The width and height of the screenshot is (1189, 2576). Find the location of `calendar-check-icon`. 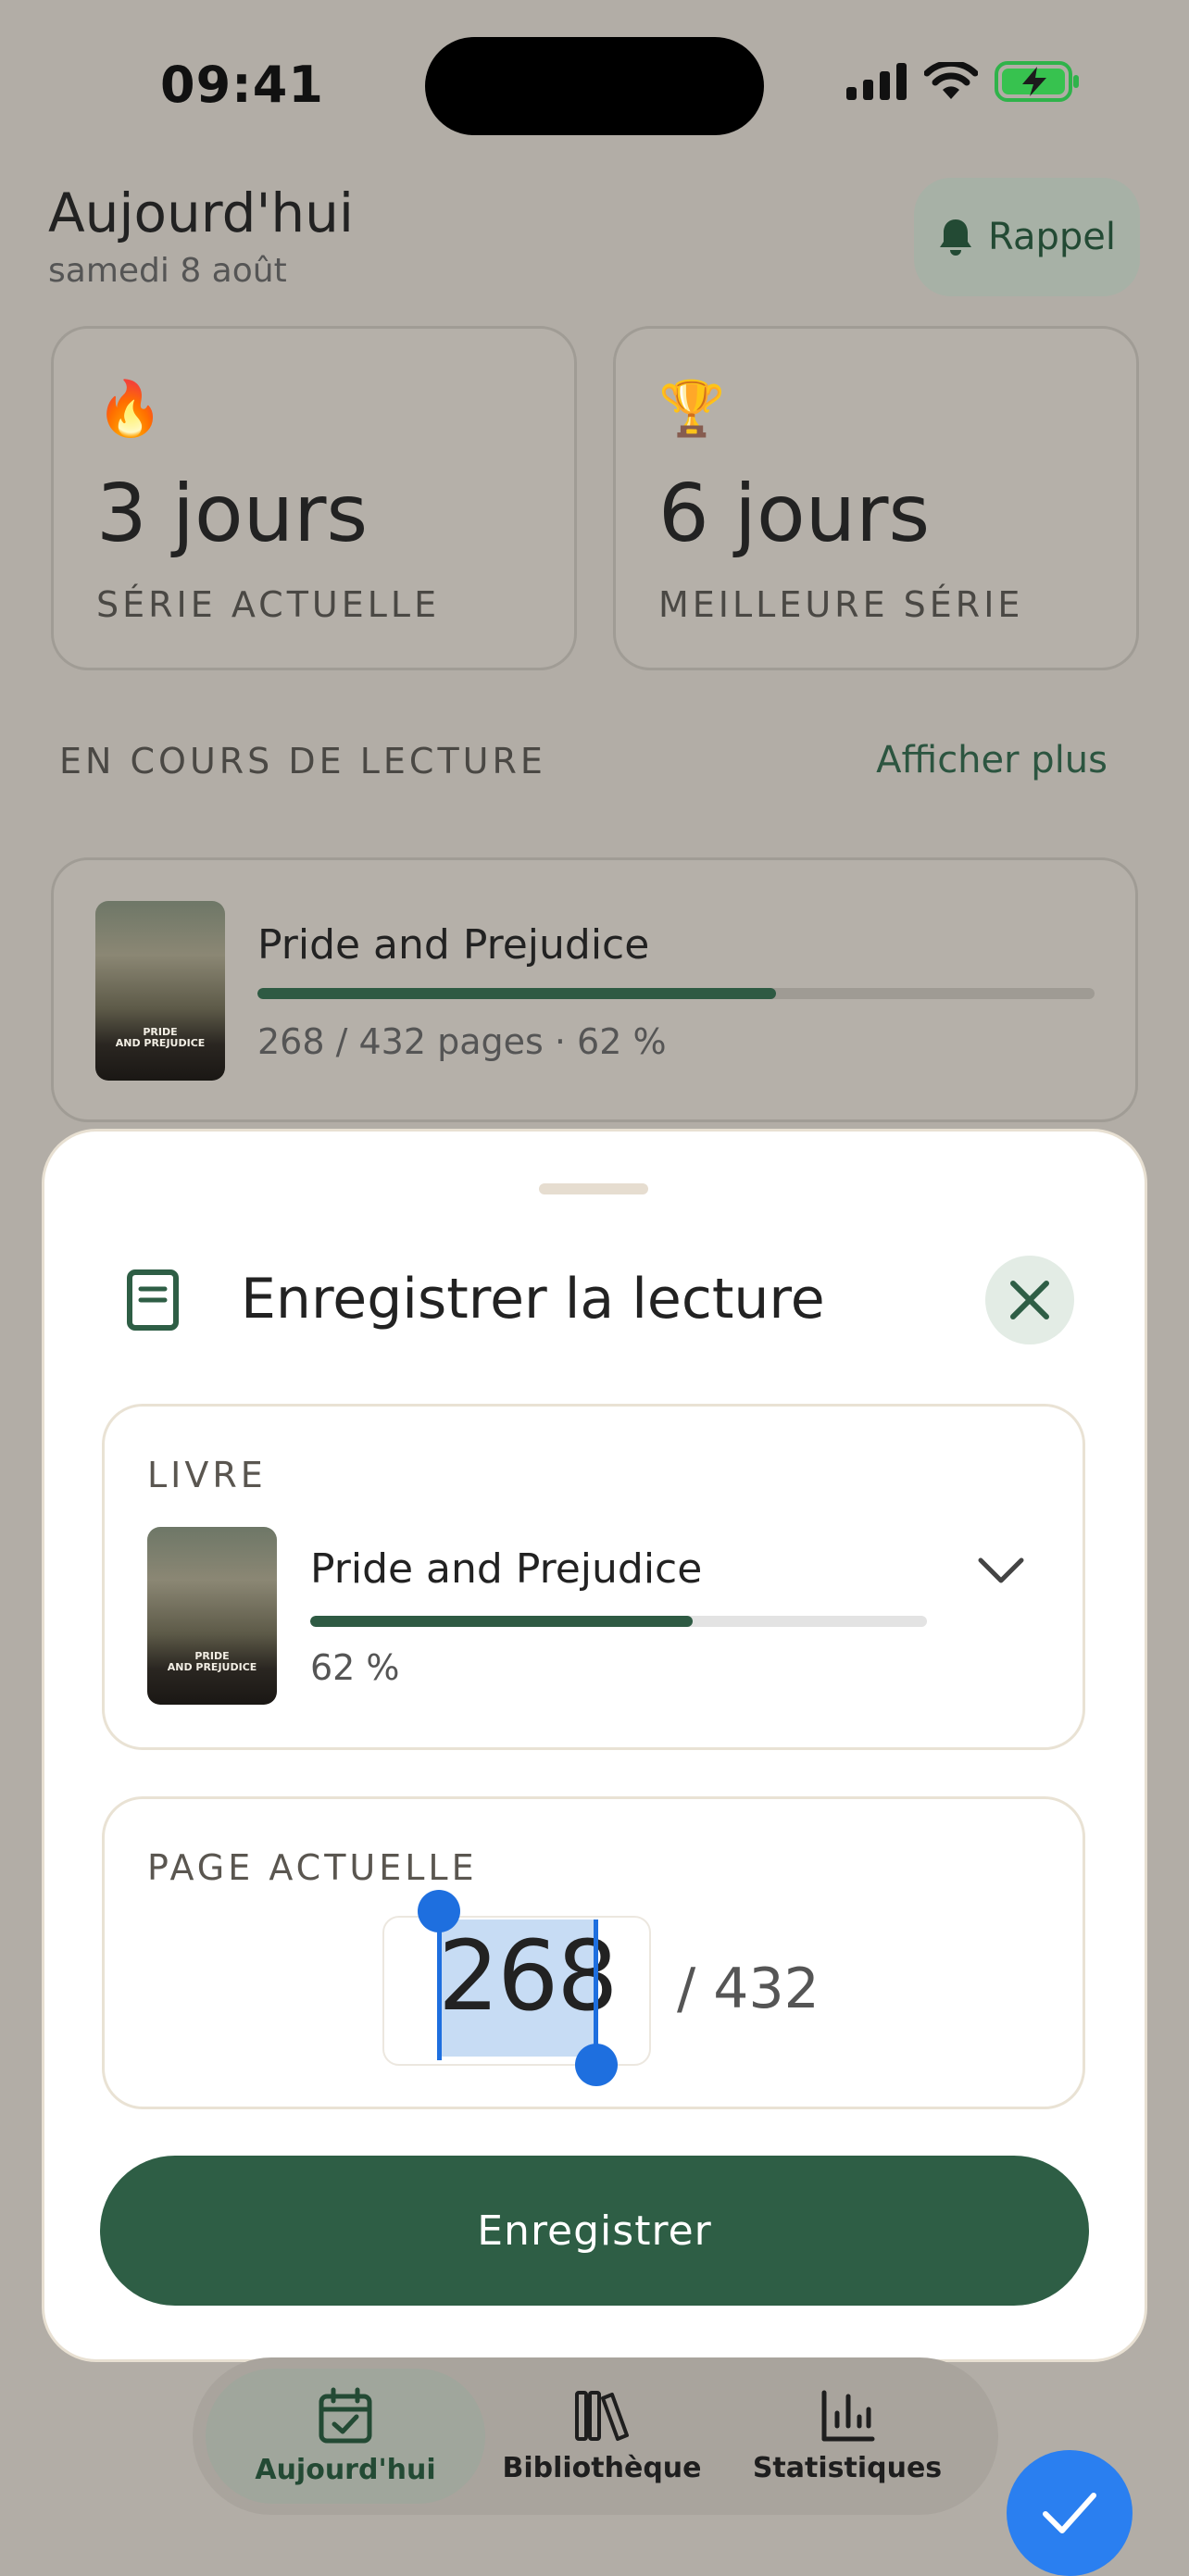

calendar-check-icon is located at coordinates (345, 2415).